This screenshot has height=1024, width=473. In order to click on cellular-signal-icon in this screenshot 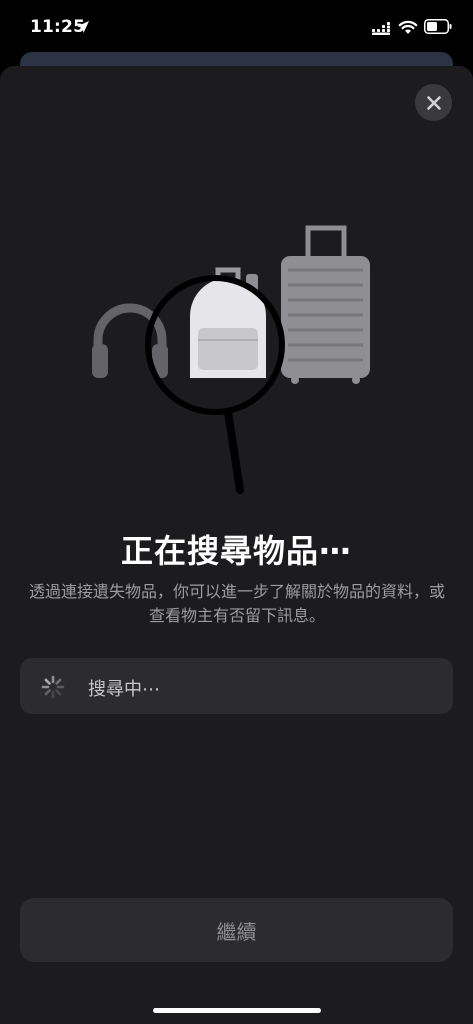, I will do `click(381, 28)`.